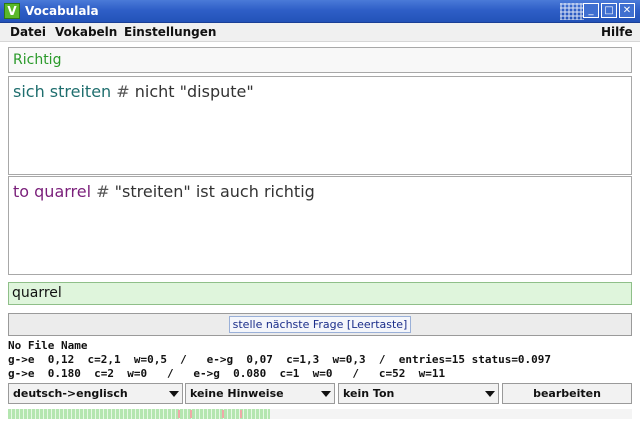  I want to click on next-question-label: stelle nächste Frage [Leertaste], so click(320, 324).